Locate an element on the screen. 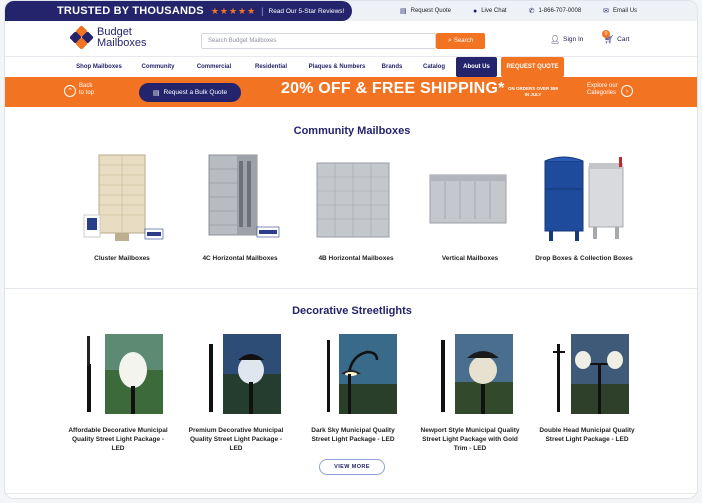 The width and height of the screenshot is (702, 503). nav-shop-mailboxes: Shop Mailboxes is located at coordinates (99, 67).